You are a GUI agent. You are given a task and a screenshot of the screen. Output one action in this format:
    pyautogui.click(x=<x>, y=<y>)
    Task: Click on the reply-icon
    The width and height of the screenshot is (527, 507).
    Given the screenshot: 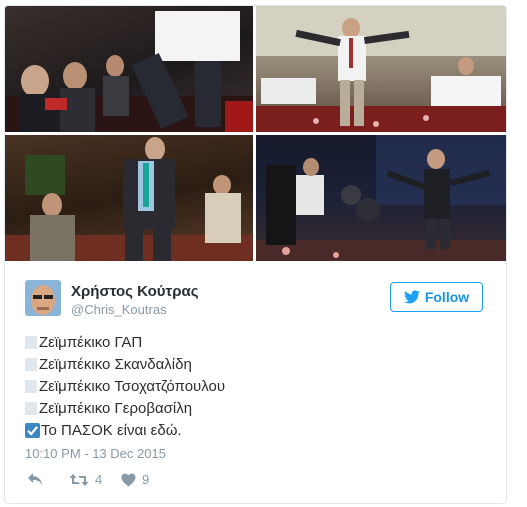 What is the action you would take?
    pyautogui.click(x=35, y=479)
    